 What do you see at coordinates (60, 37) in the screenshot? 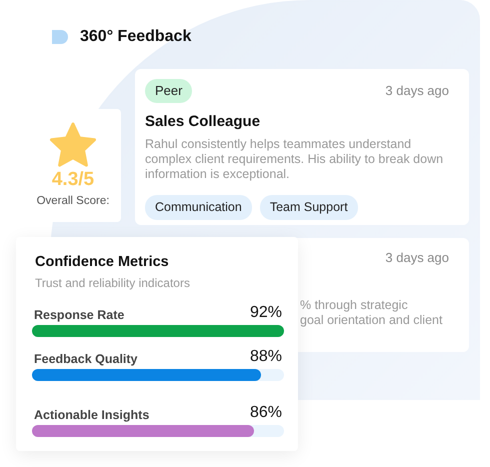
I see `logo-icon` at bounding box center [60, 37].